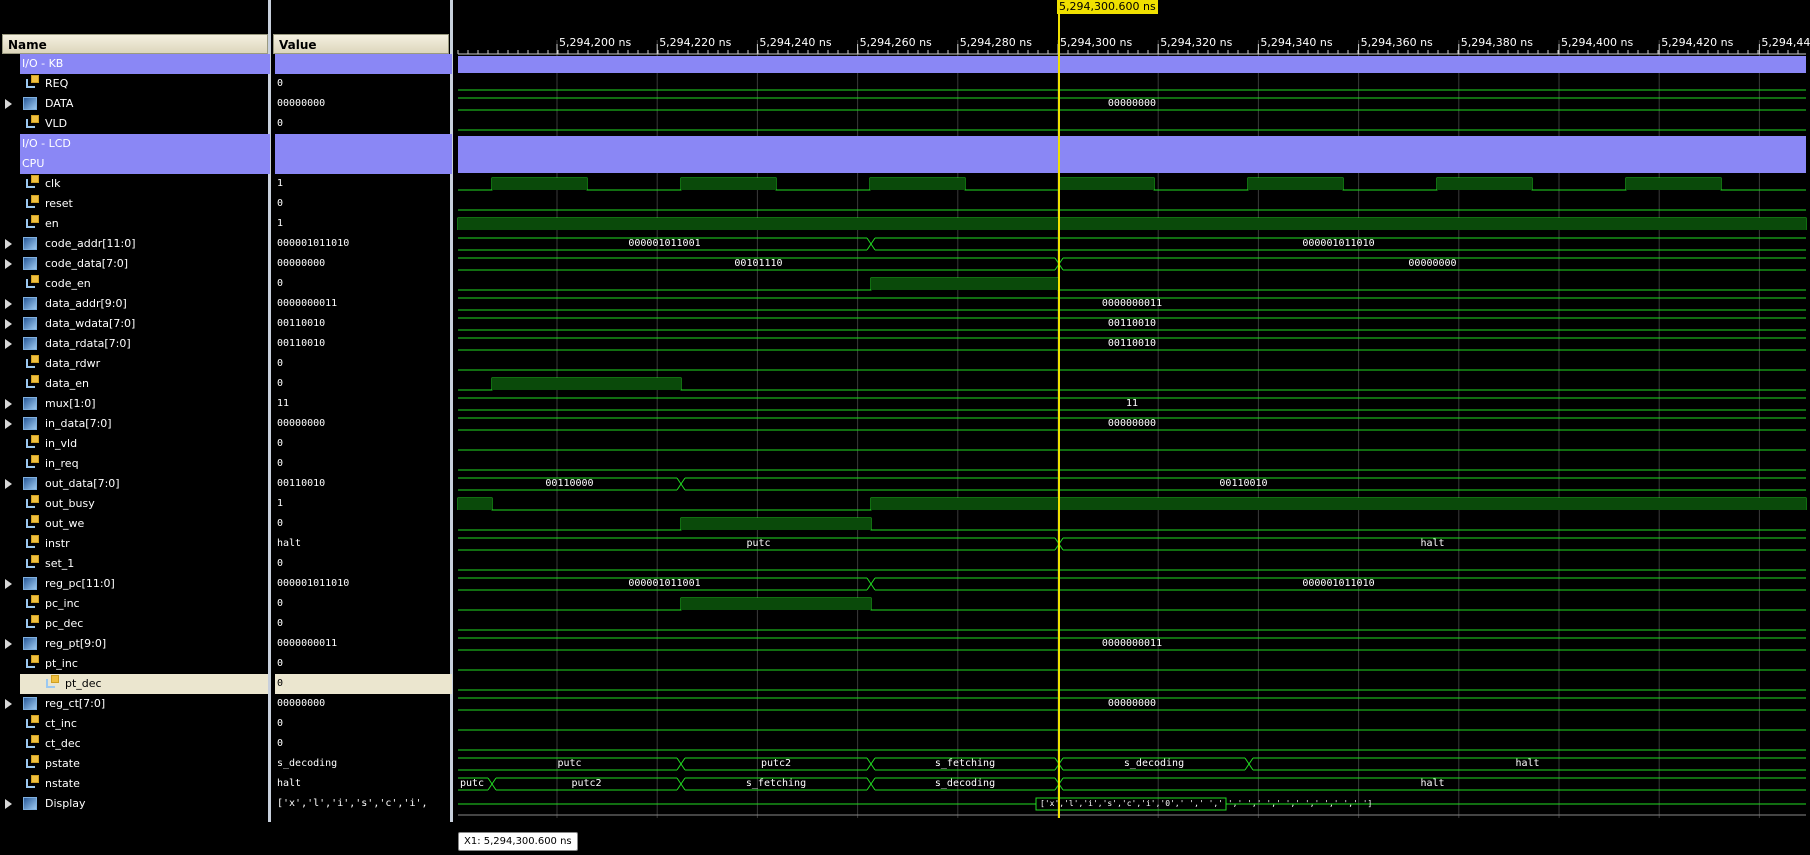  What do you see at coordinates (995, 42) in the screenshot?
I see `timeline-tick-label: 5,294,280 ns` at bounding box center [995, 42].